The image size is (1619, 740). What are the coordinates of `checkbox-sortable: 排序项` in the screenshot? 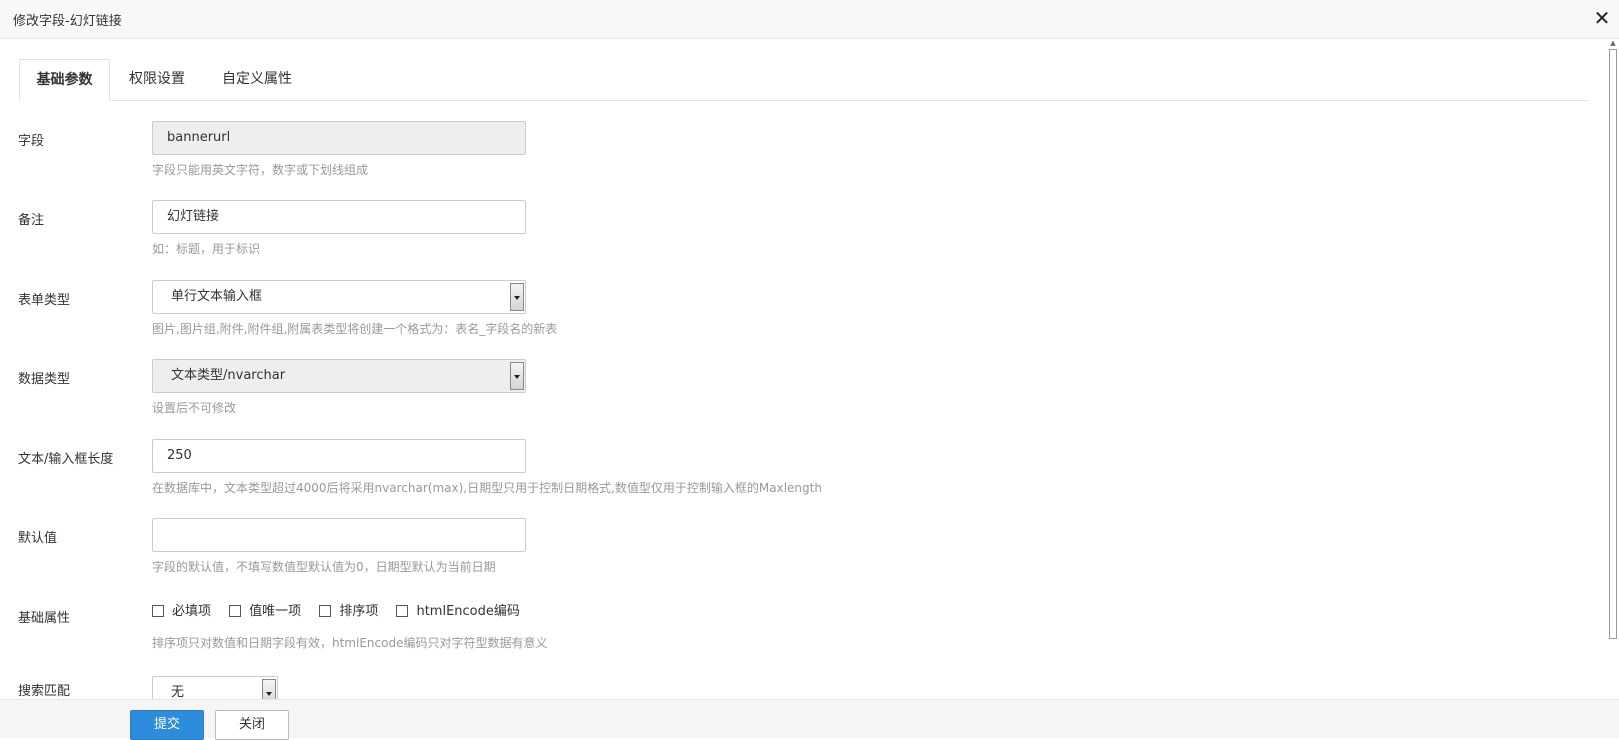 It's located at (348, 609).